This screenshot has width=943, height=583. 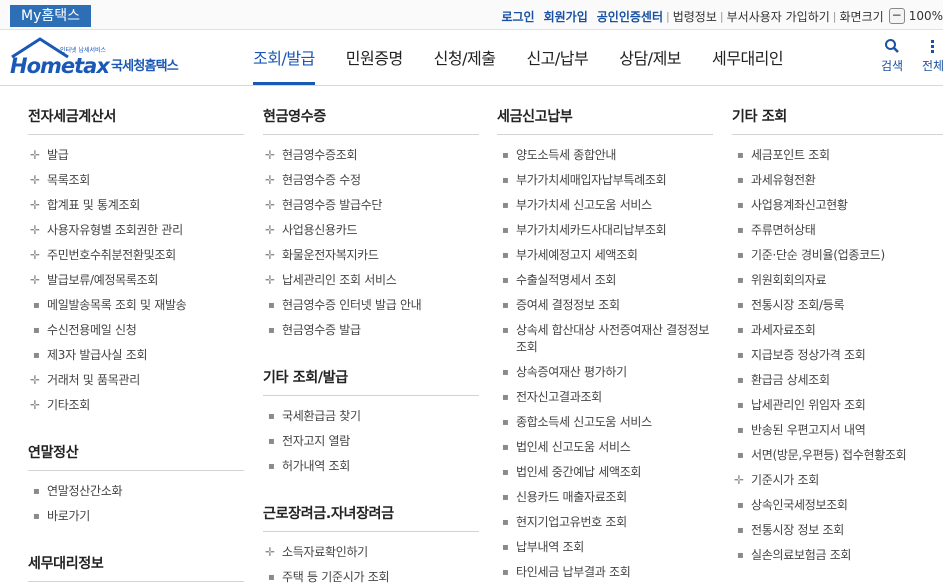 What do you see at coordinates (837, 205) in the screenshot?
I see `menu-item: ▪ 사업용계좌신고현황` at bounding box center [837, 205].